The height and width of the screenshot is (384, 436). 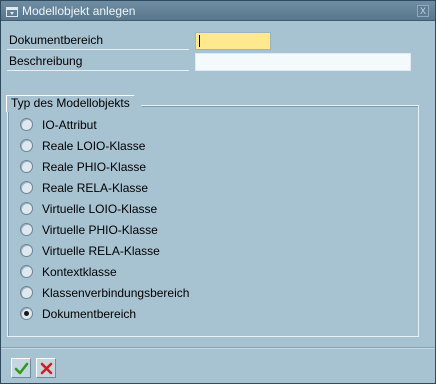 What do you see at coordinates (21, 368) in the screenshot?
I see `confirm-button` at bounding box center [21, 368].